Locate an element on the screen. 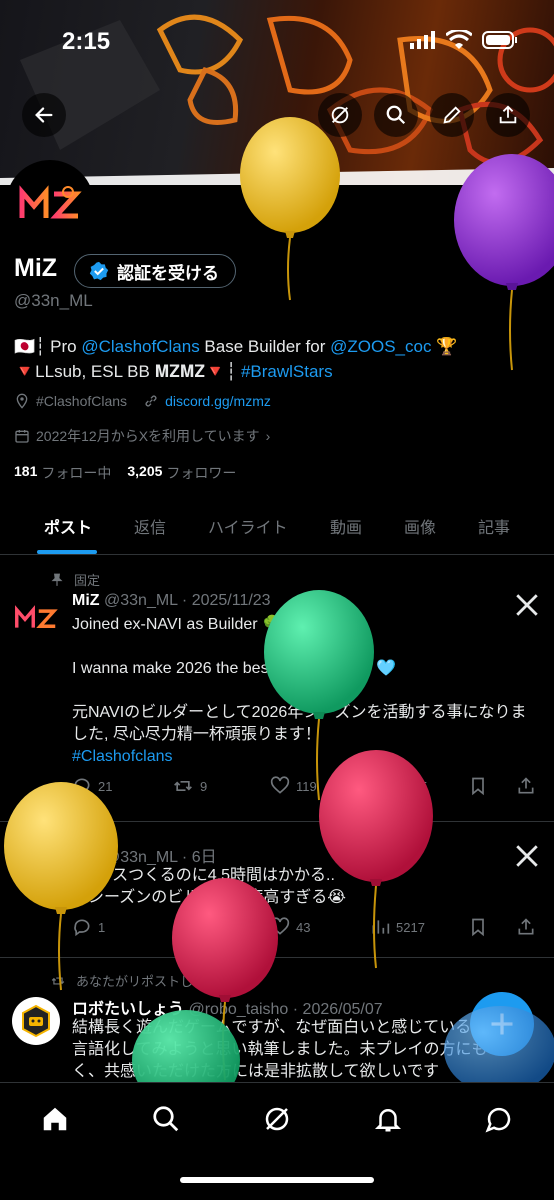 The image size is (554, 1200). post-handle-date: @robo_taisho · 2026/05/07 is located at coordinates (285, 1009).